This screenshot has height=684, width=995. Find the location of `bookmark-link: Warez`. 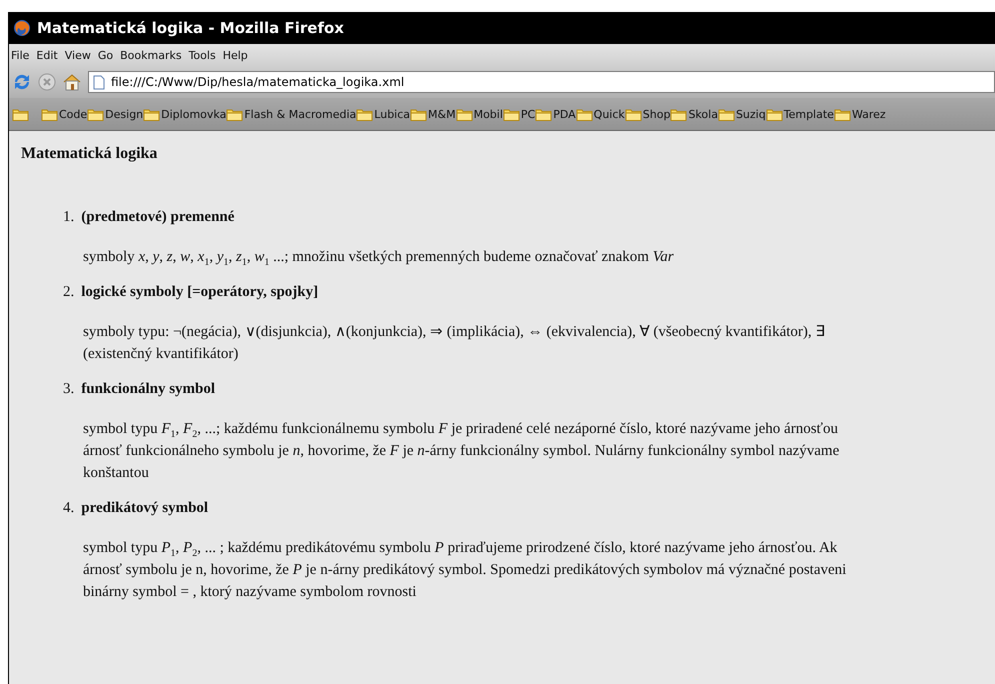

bookmark-link: Warez is located at coordinates (869, 114).